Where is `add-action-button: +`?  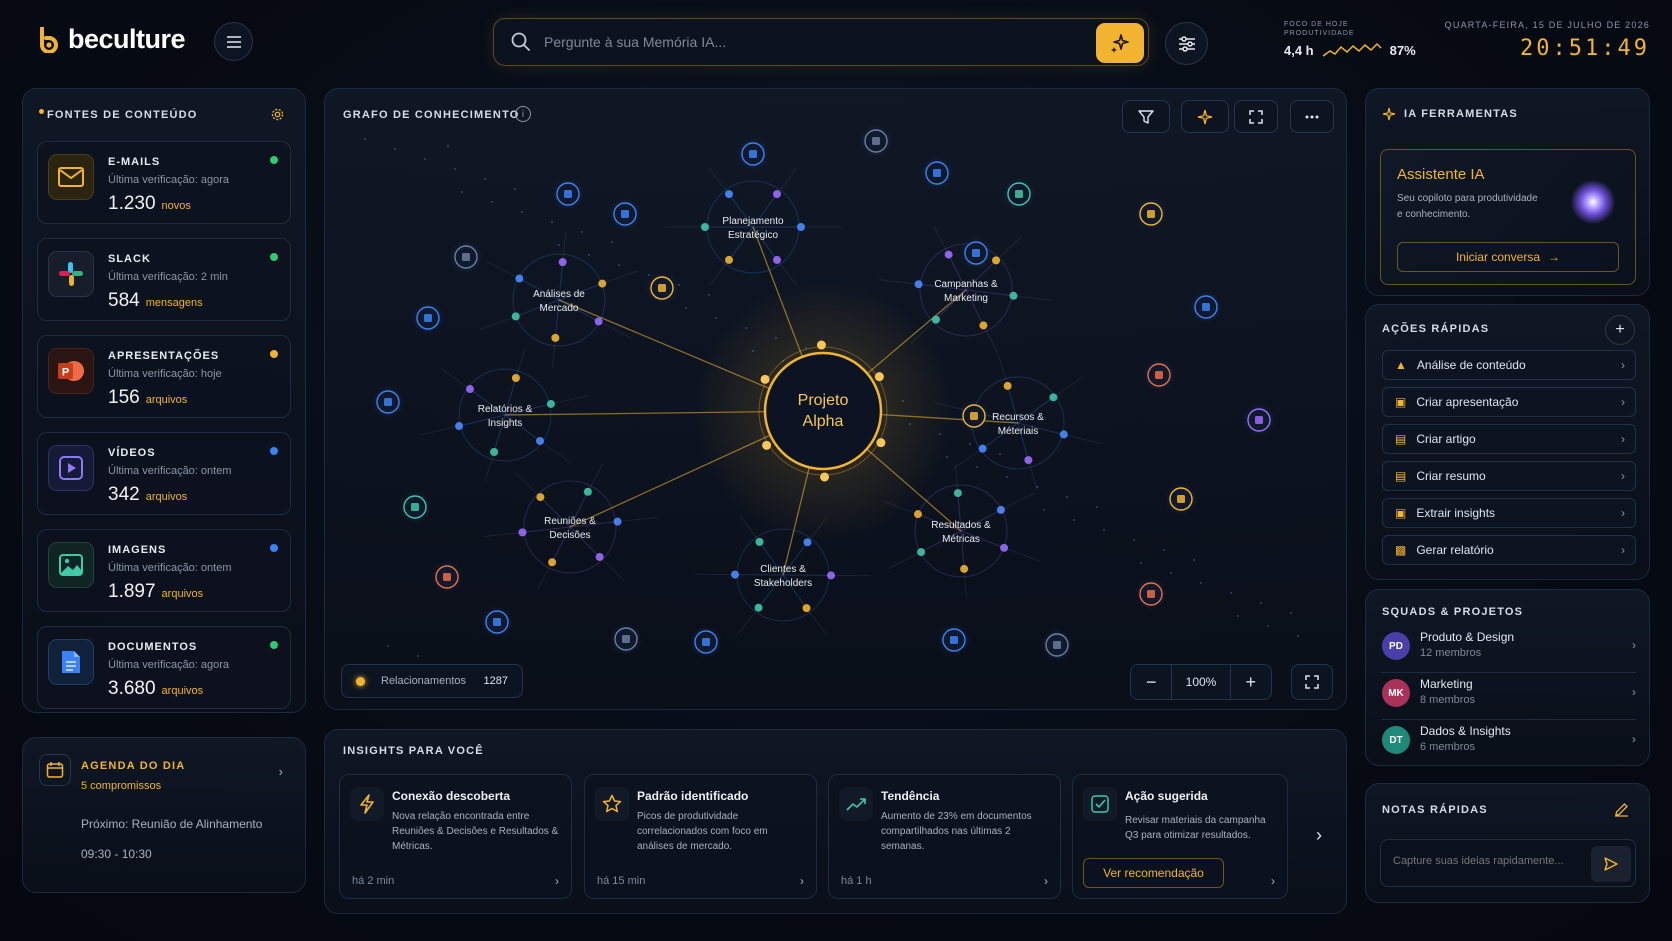 add-action-button: + is located at coordinates (1620, 330).